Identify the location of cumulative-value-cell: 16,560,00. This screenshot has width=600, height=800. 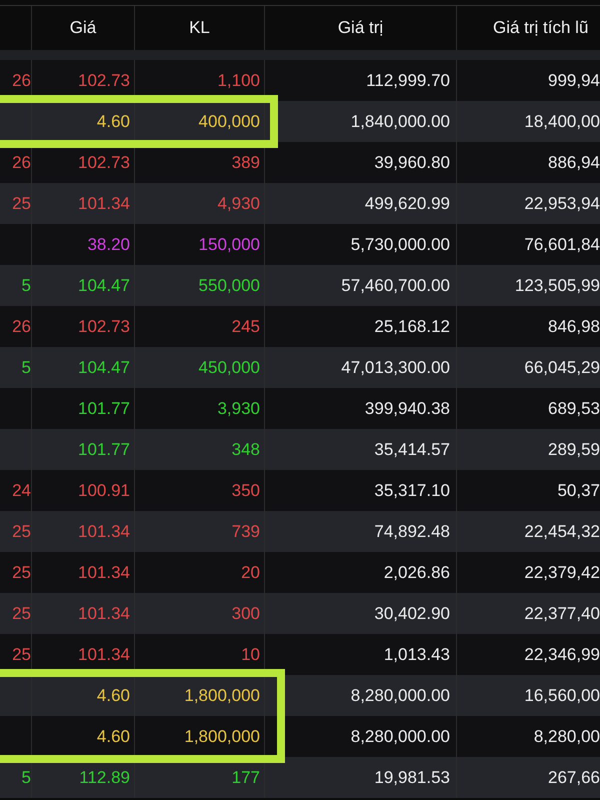
(562, 696).